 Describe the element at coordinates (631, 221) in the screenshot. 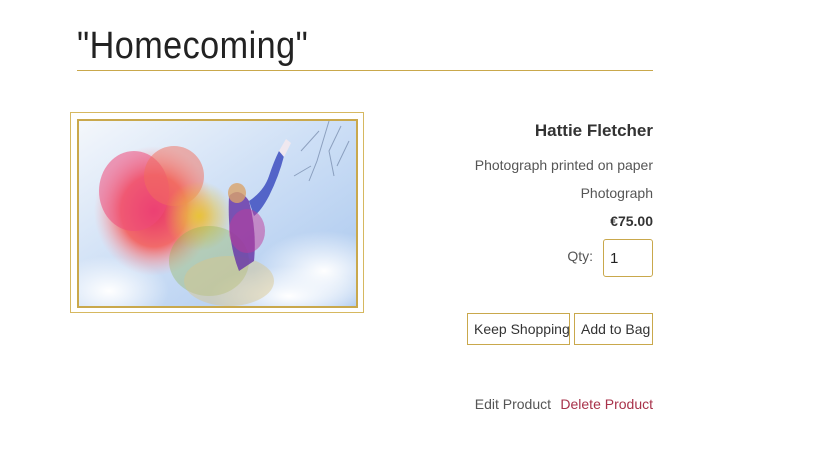

I see `product-price: €75.00` at that location.